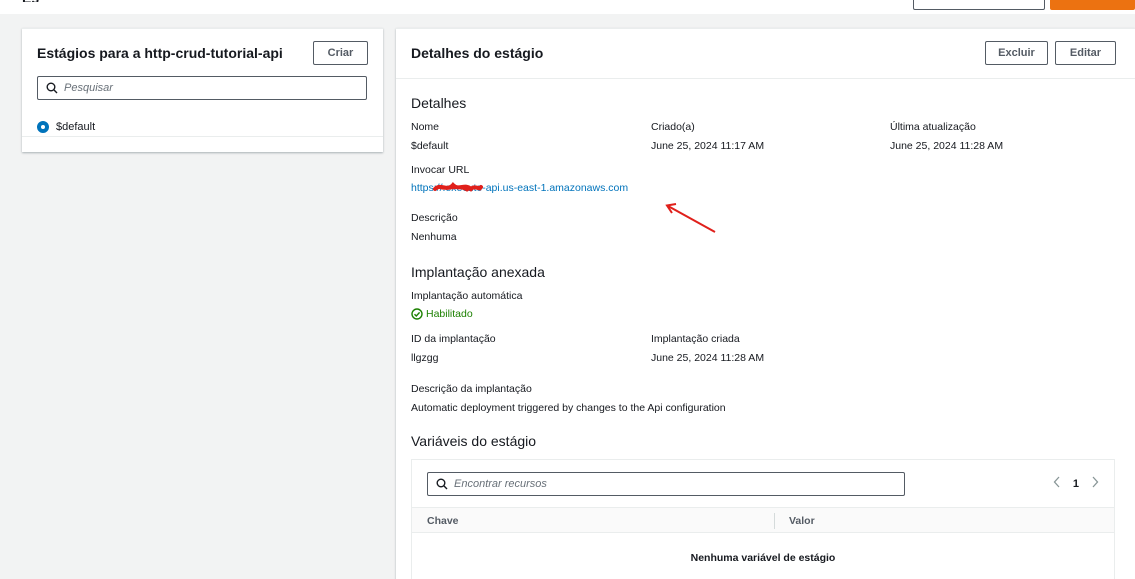 This screenshot has width=1135, height=579. Describe the element at coordinates (567, 7) in the screenshot. I see `top-strip: Es` at that location.